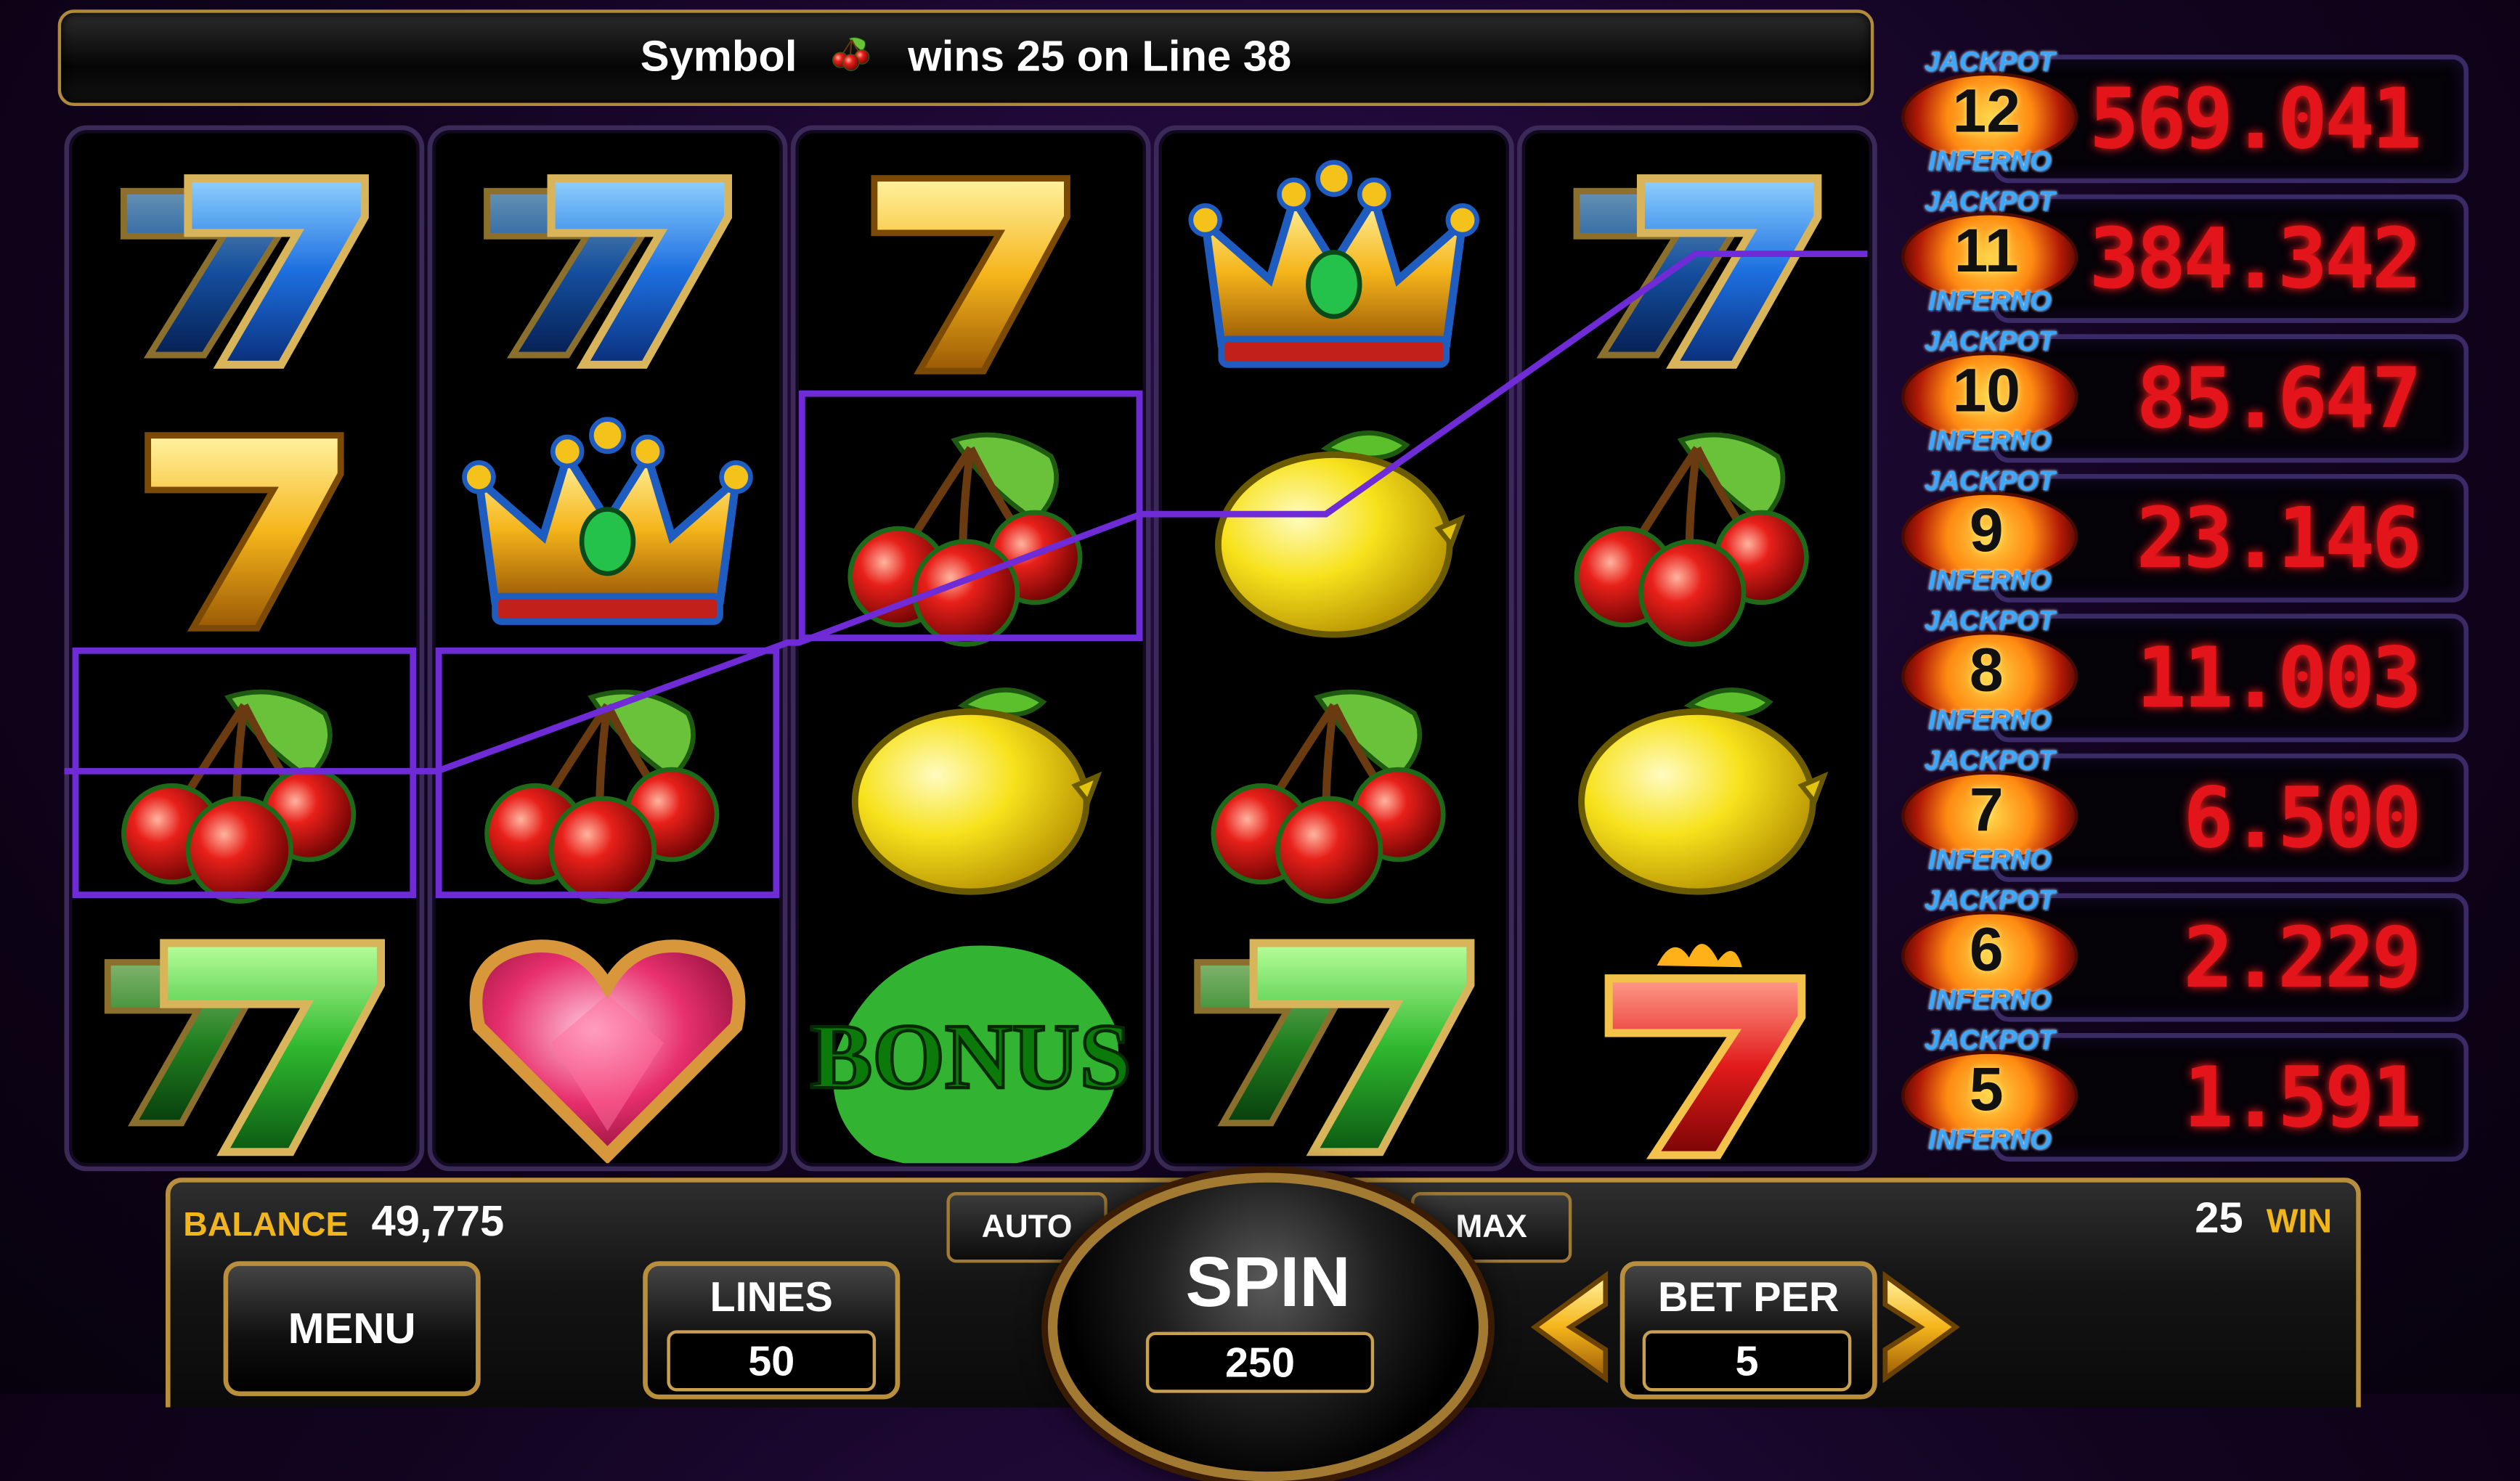  Describe the element at coordinates (1100, 56) in the screenshot. I see `win-message-suffix: wins 25 on Line 38` at that location.